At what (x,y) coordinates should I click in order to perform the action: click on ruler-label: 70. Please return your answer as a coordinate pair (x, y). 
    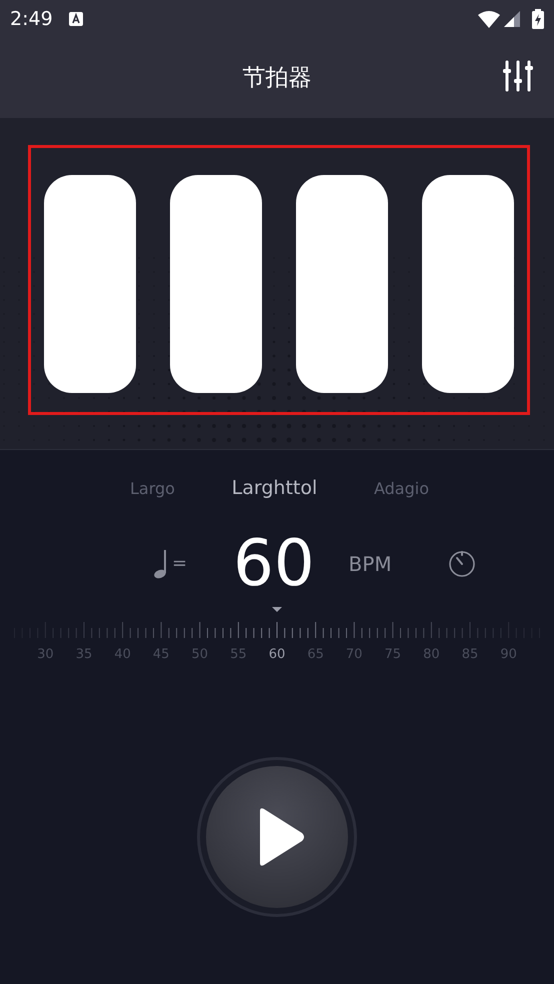
    Looking at the image, I should click on (354, 655).